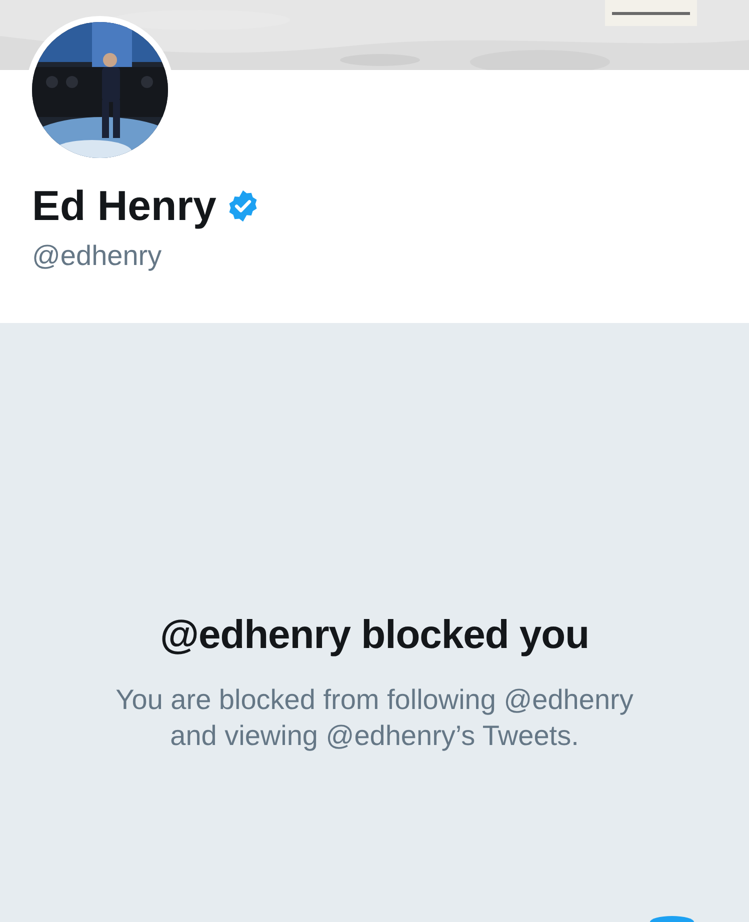 The image size is (749, 922). I want to click on profile-name: Ed Henry, so click(124, 206).